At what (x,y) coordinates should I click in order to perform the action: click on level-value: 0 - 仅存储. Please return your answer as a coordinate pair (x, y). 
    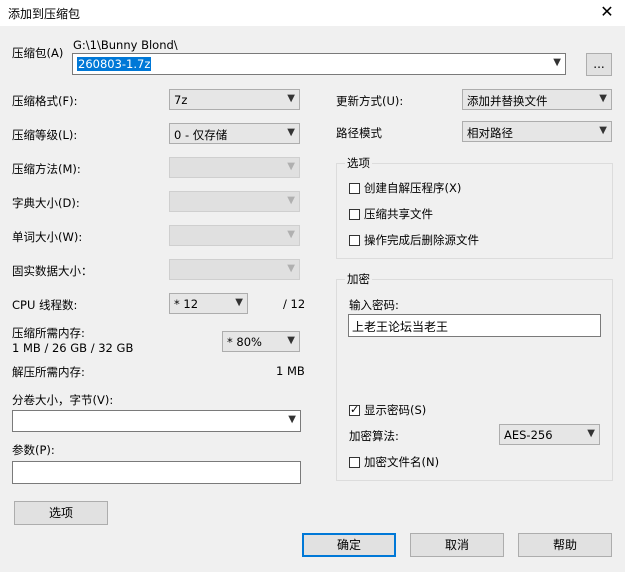
    Looking at the image, I should click on (201, 135).